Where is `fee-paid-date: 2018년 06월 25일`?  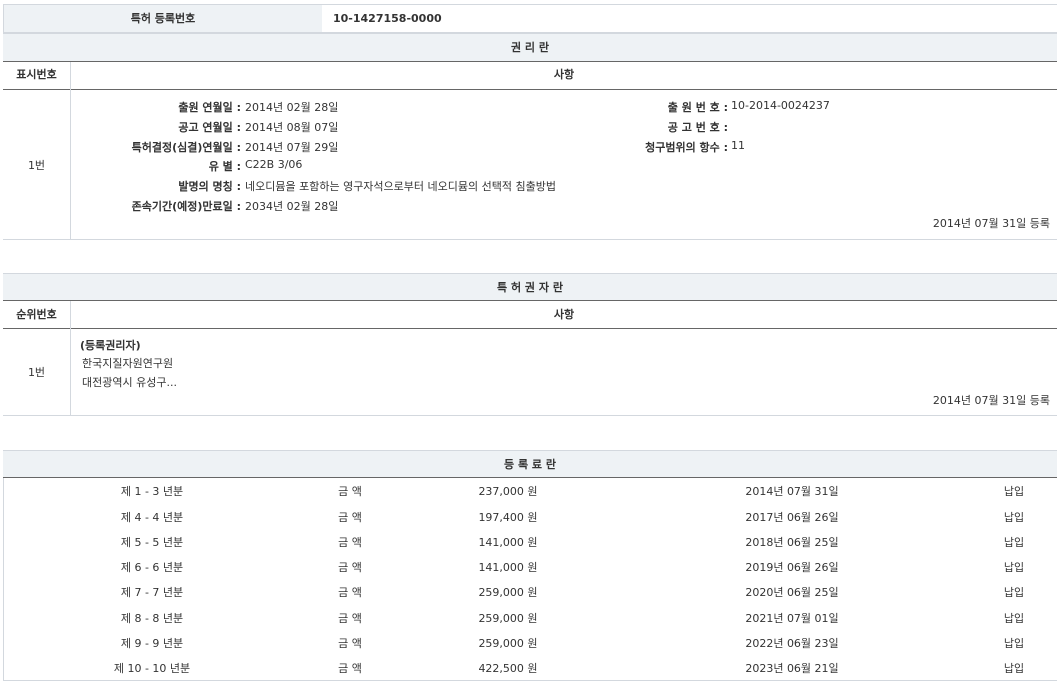
fee-paid-date: 2018년 06월 25일 is located at coordinates (792, 542).